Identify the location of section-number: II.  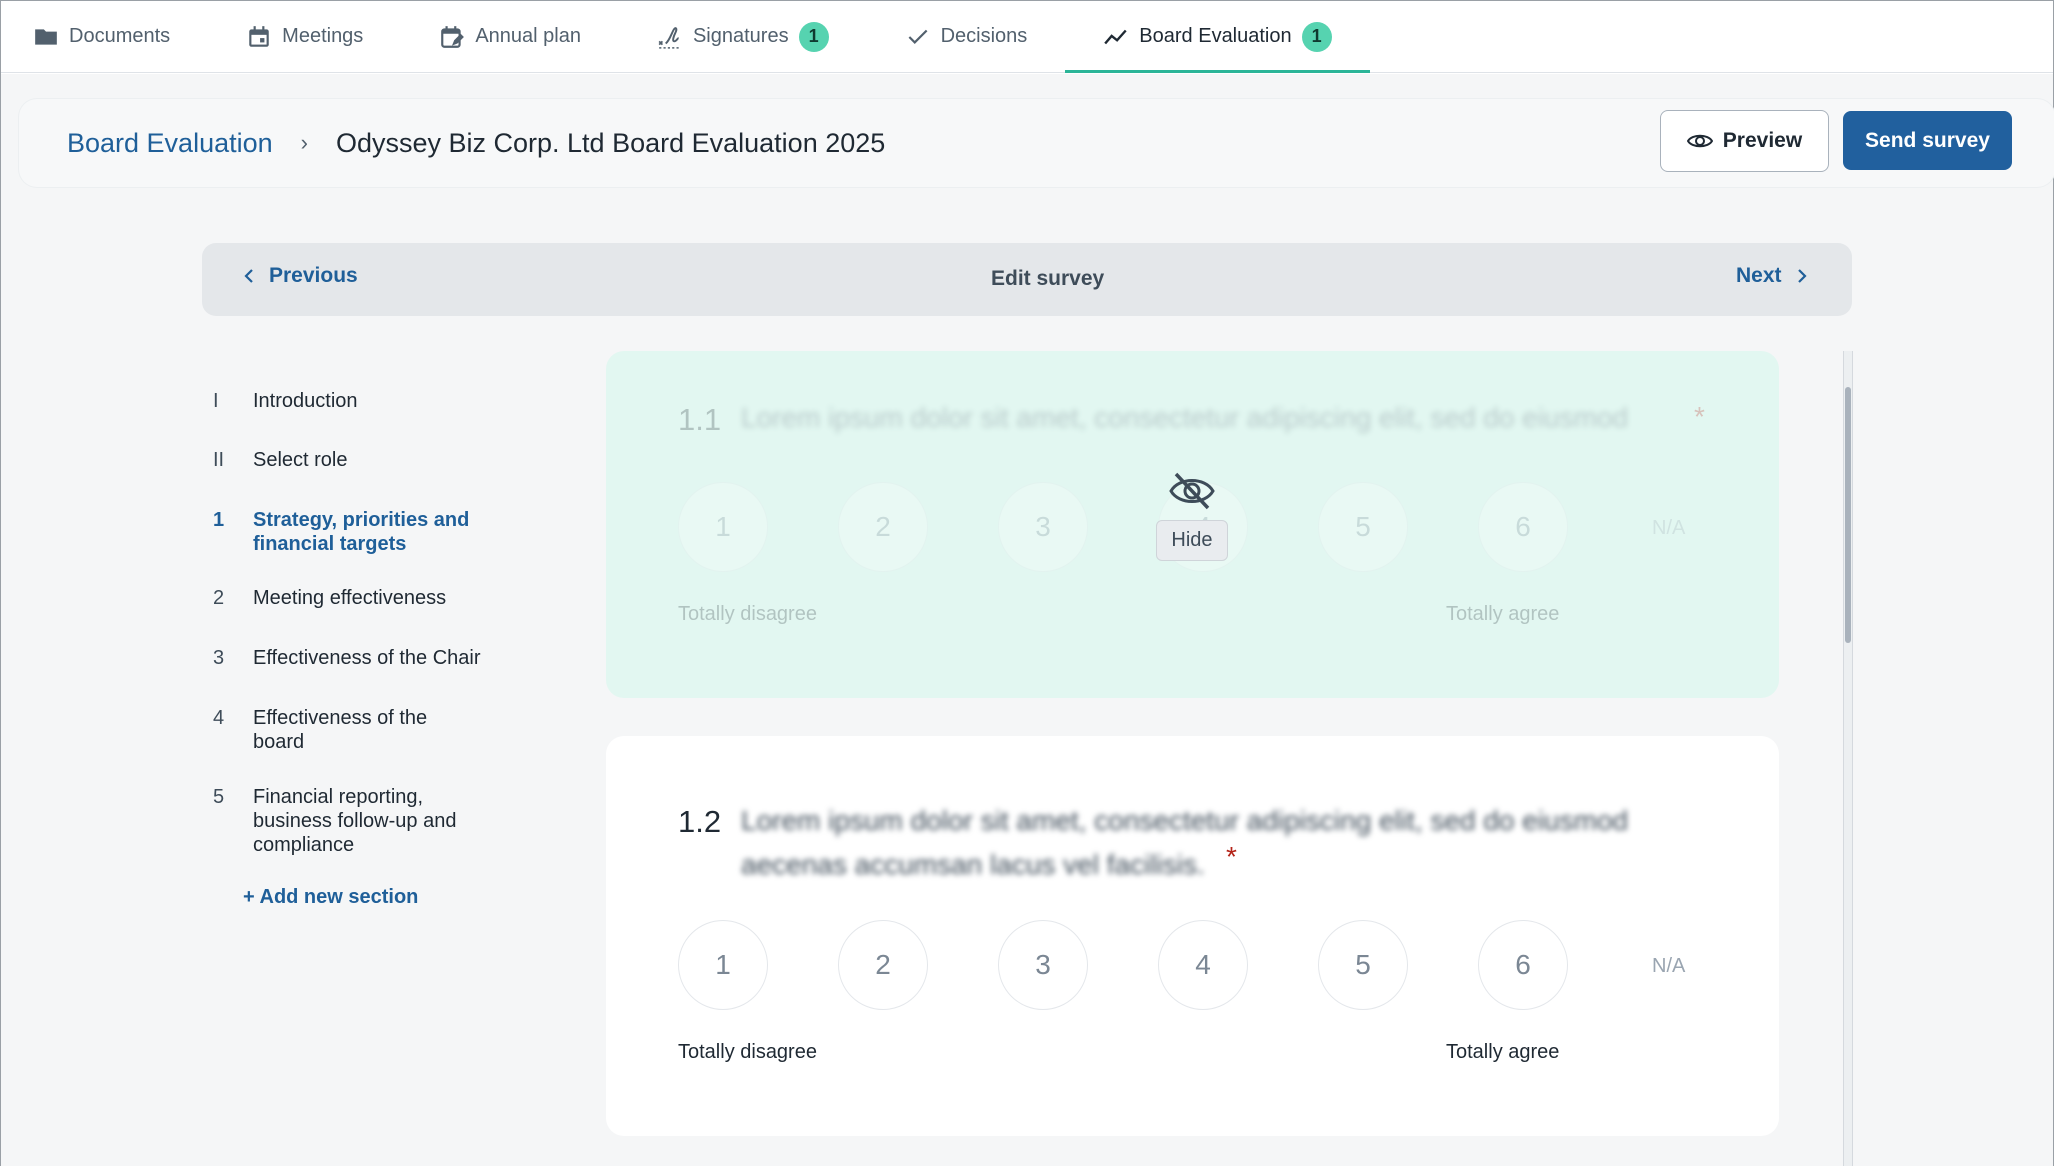
(219, 460).